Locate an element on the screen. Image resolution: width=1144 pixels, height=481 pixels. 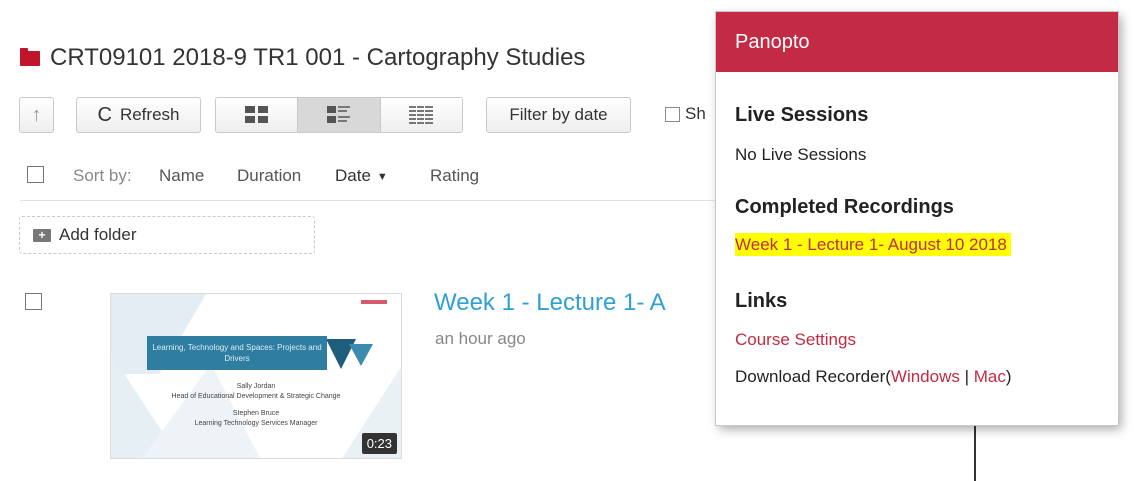
view-mode-group is located at coordinates (339, 115).